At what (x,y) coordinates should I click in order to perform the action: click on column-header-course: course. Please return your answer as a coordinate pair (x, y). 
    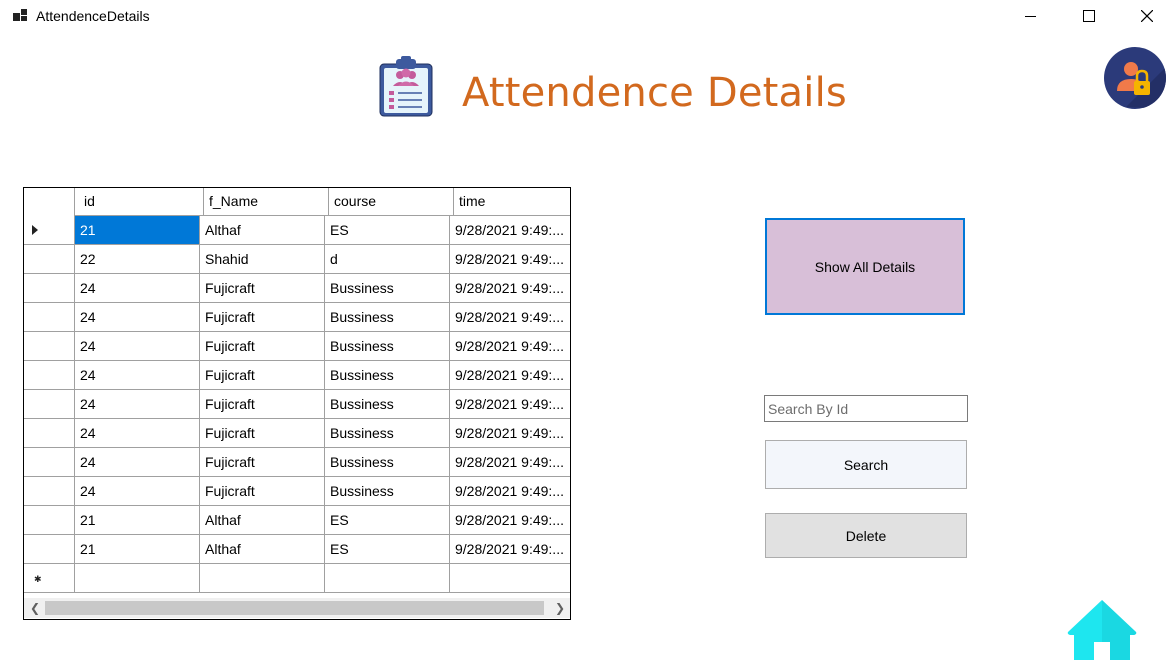
    Looking at the image, I should click on (389, 202).